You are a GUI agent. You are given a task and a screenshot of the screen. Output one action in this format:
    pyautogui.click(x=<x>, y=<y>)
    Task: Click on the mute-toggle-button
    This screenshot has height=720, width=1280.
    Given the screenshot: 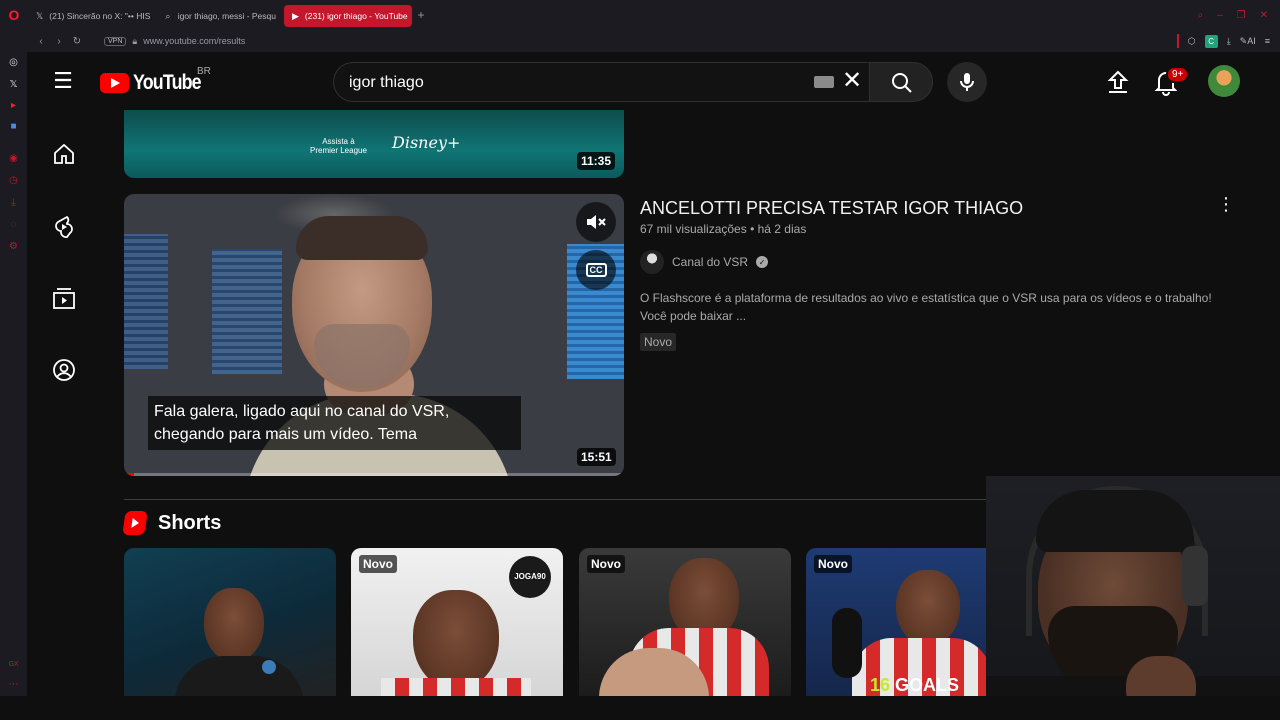 What is the action you would take?
    pyautogui.click(x=596, y=222)
    